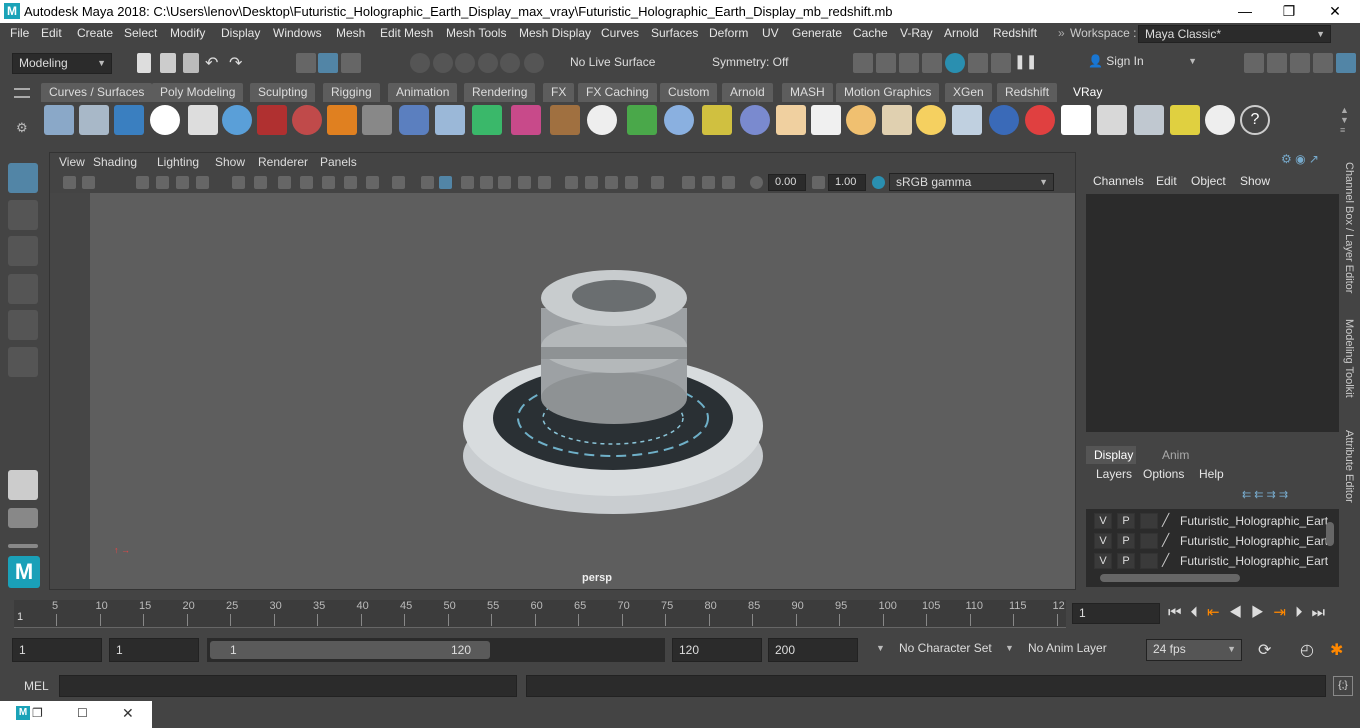 The image size is (1360, 728). I want to click on vray-frame-buffer-icon, so click(1001, 63).